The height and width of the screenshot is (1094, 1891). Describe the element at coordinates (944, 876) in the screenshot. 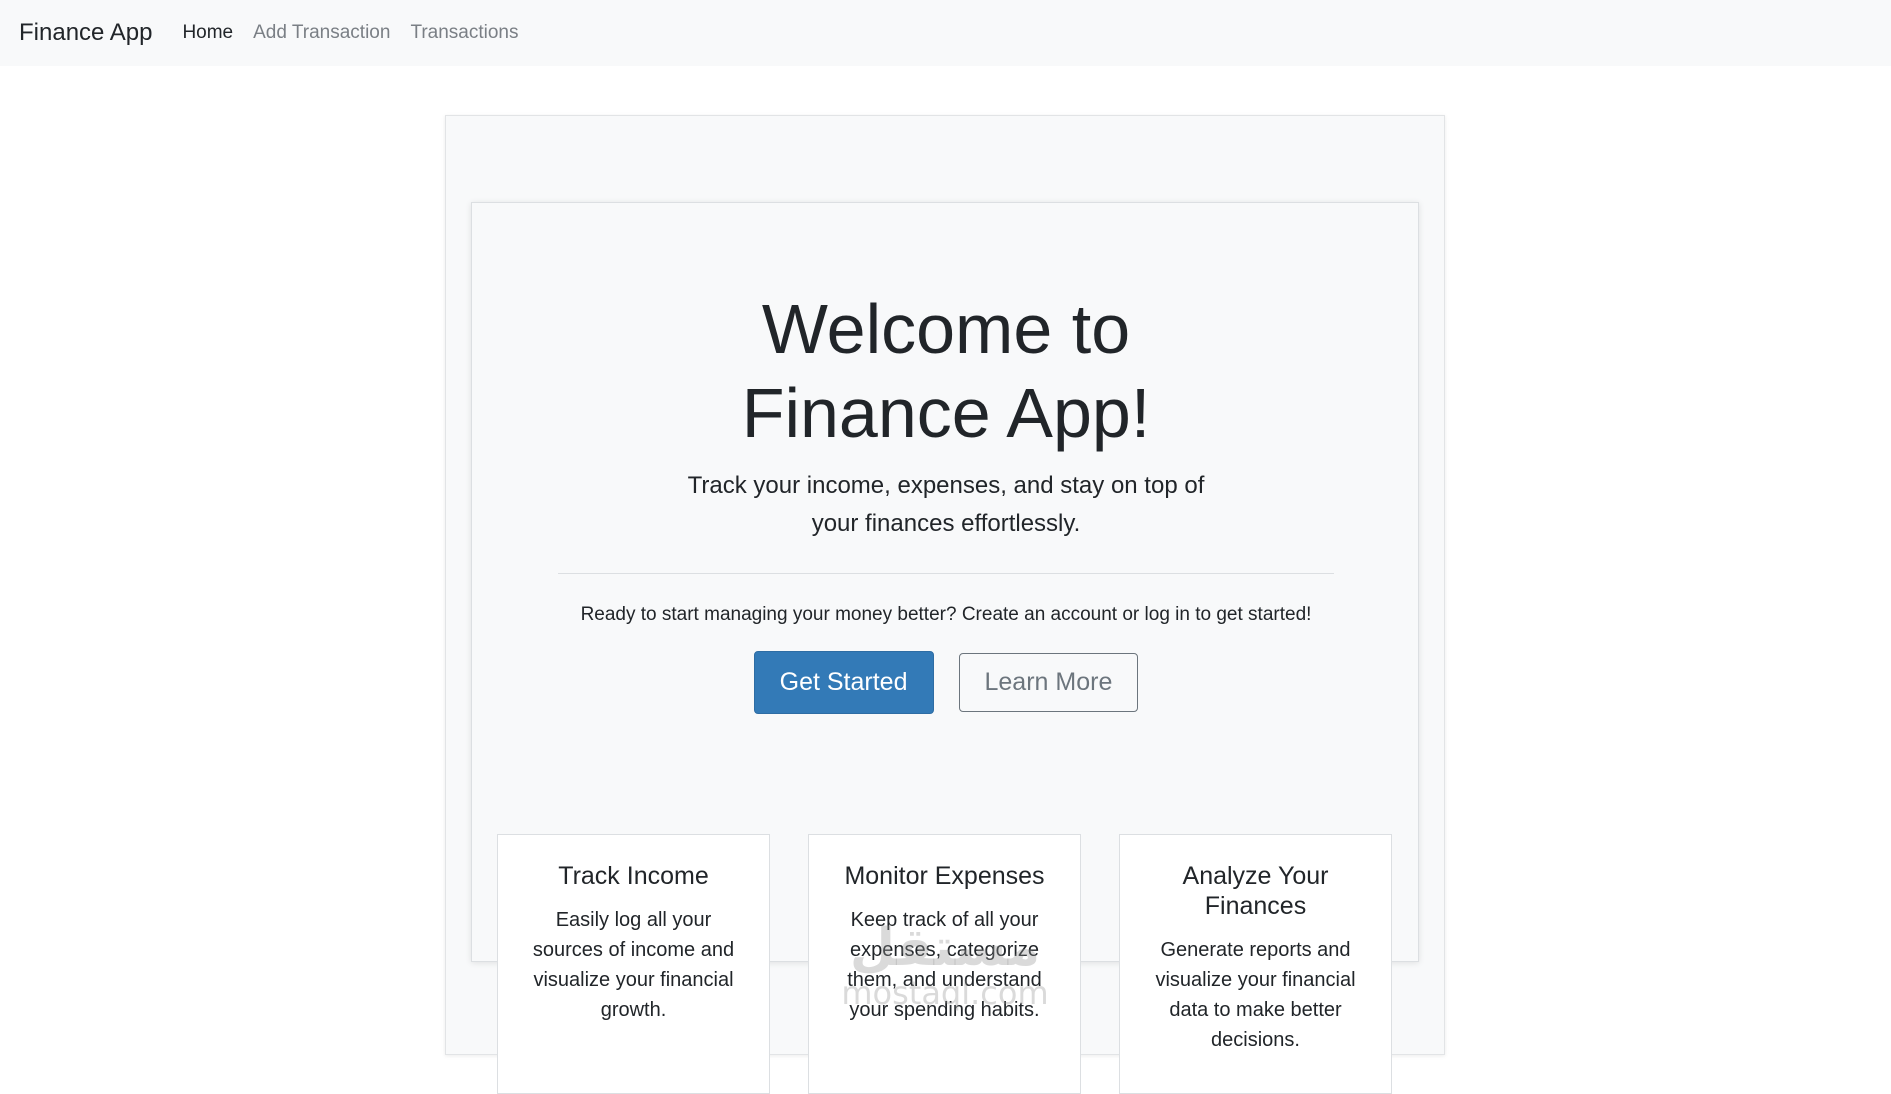

I see `feature-title: Monitor Expenses` at that location.